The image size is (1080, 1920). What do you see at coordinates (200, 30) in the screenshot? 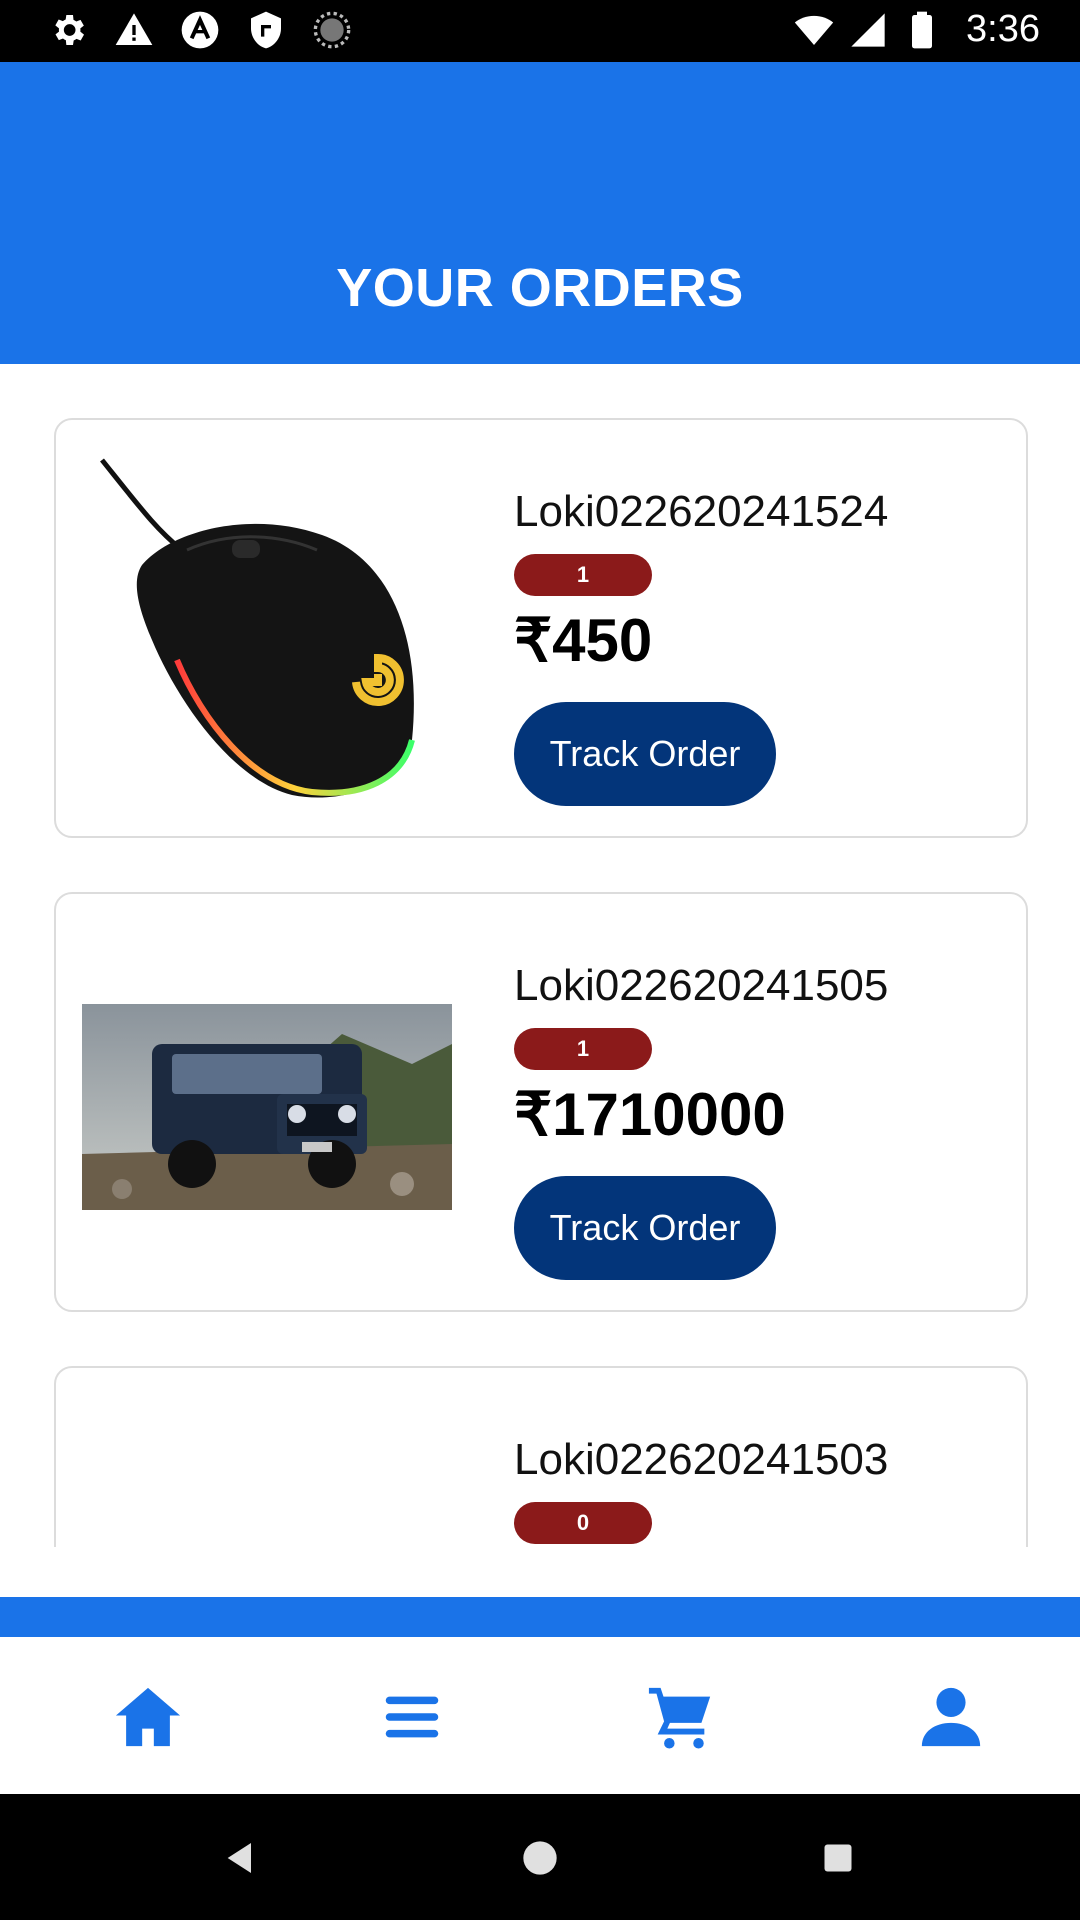
I see `react-icon` at bounding box center [200, 30].